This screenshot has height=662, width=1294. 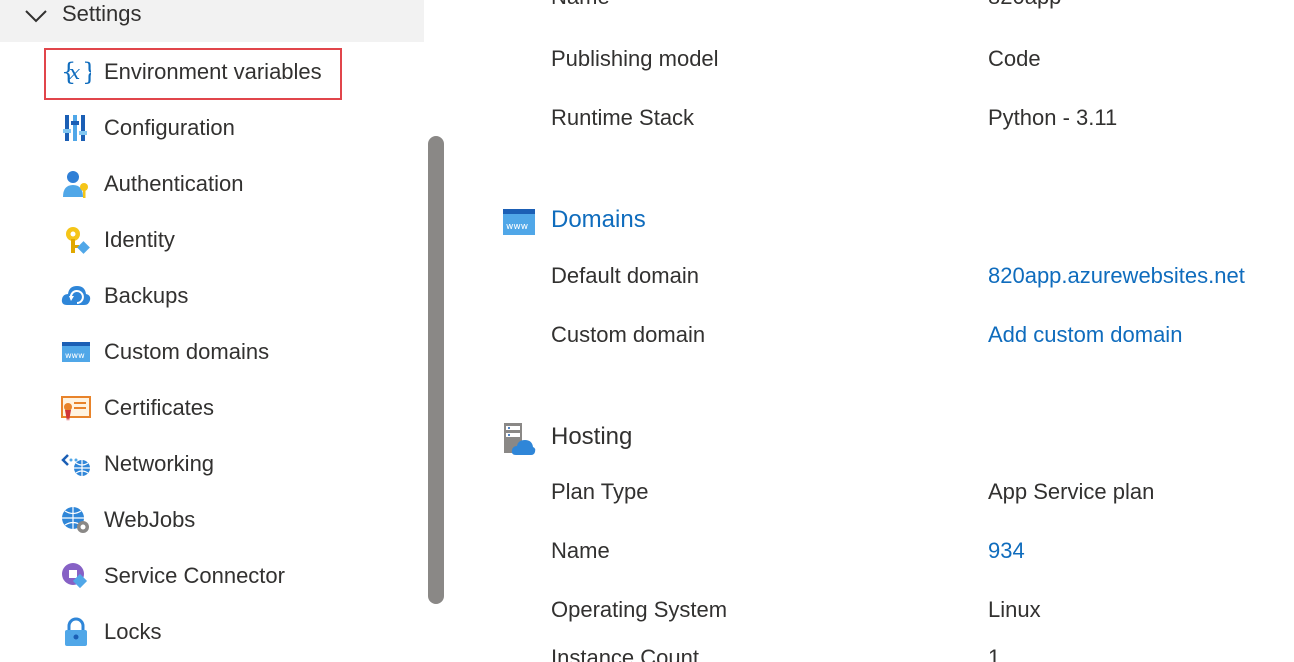 What do you see at coordinates (76, 576) in the screenshot?
I see `service-connector-icon` at bounding box center [76, 576].